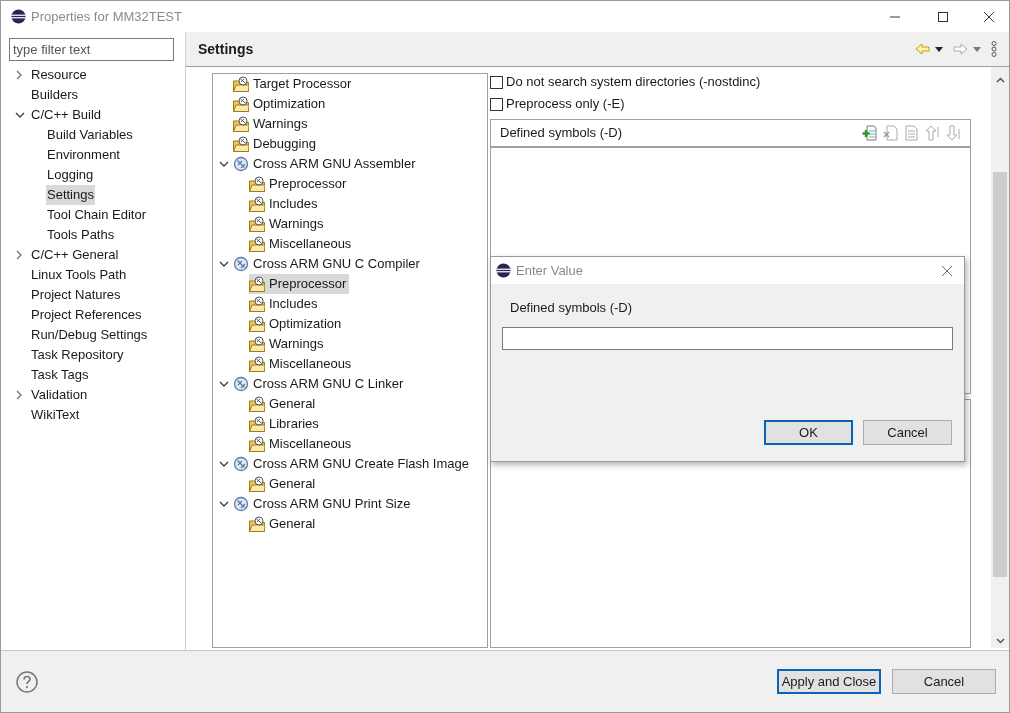 This screenshot has height=713, width=1010. What do you see at coordinates (1000, 374) in the screenshot?
I see `scrollbar-thumb` at bounding box center [1000, 374].